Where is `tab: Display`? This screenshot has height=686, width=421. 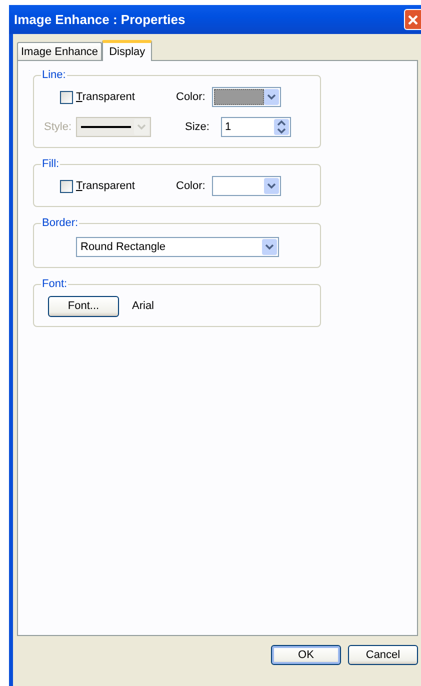
tab: Display is located at coordinates (127, 50).